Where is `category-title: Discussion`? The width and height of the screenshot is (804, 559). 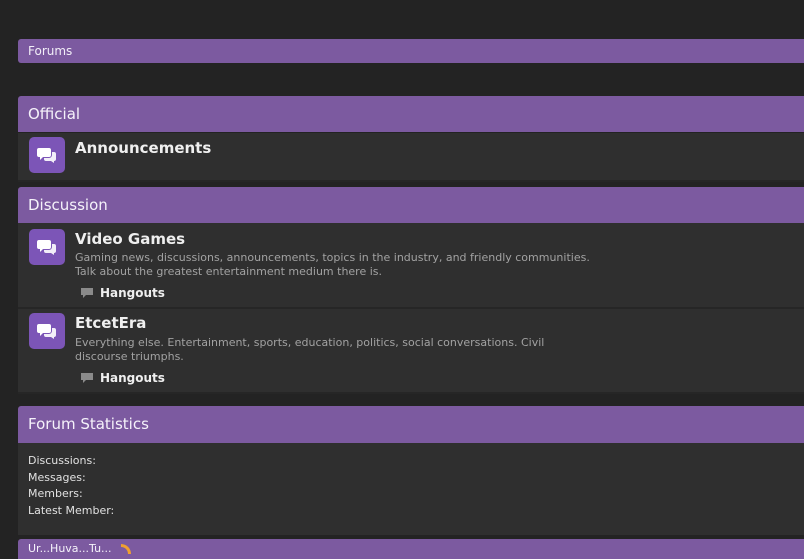 category-title: Discussion is located at coordinates (68, 205).